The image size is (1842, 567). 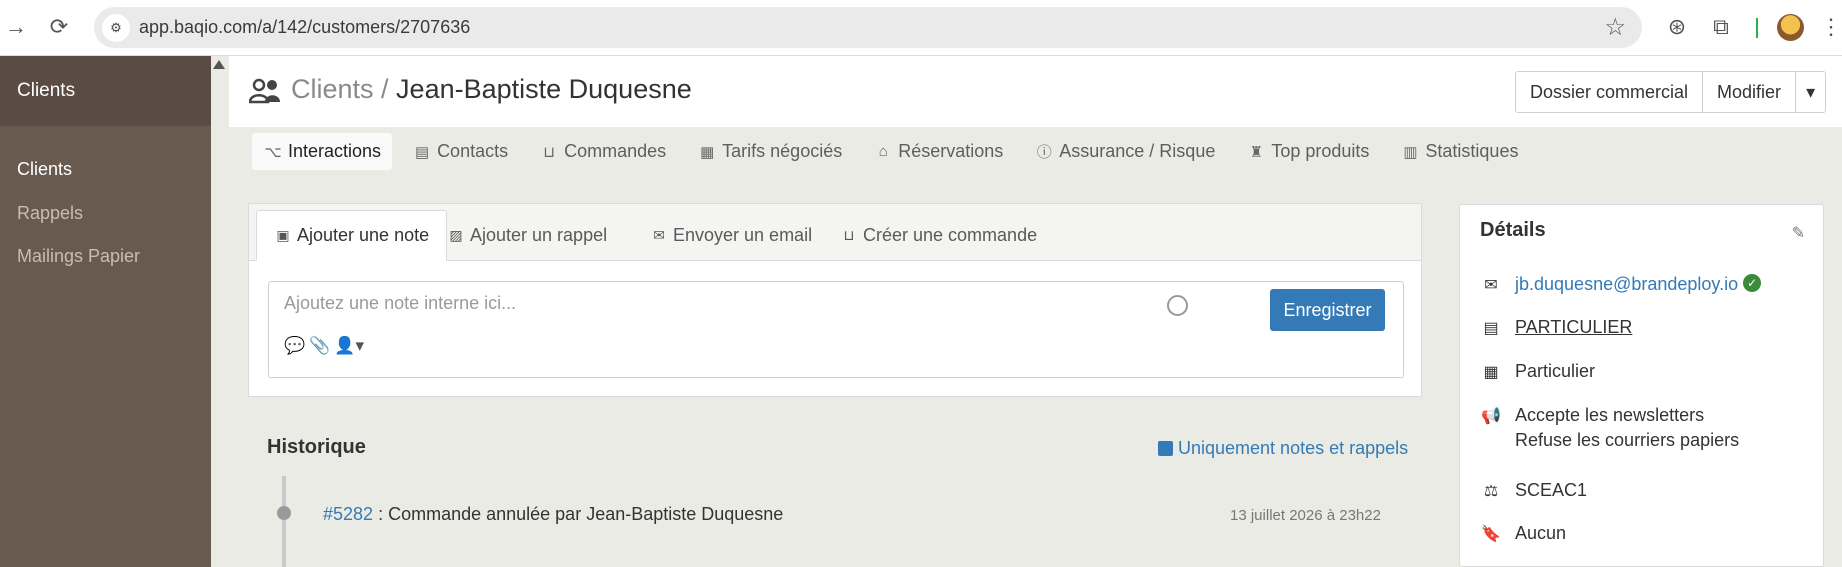 I want to click on tab-statistiques: ▥ Statistiques, so click(x=1459, y=151).